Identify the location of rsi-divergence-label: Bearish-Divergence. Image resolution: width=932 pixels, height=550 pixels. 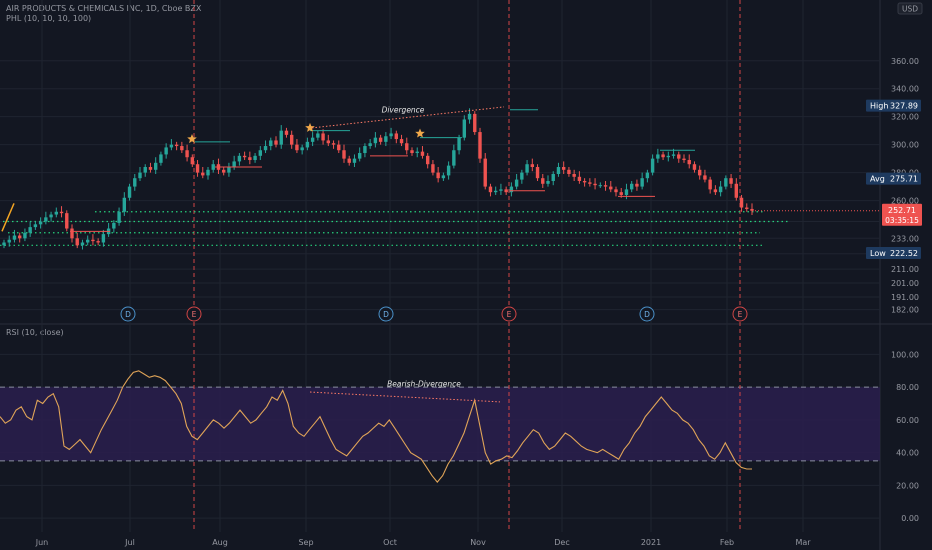
(424, 383).